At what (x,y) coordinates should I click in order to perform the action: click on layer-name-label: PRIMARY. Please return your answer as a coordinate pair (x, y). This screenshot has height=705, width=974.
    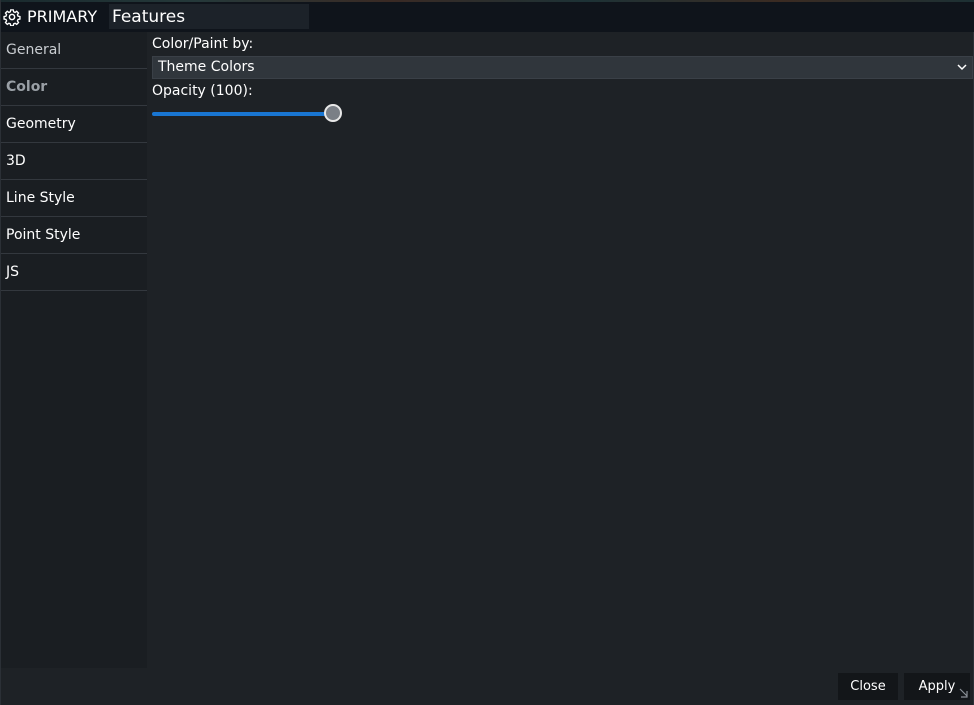
    Looking at the image, I should click on (62, 16).